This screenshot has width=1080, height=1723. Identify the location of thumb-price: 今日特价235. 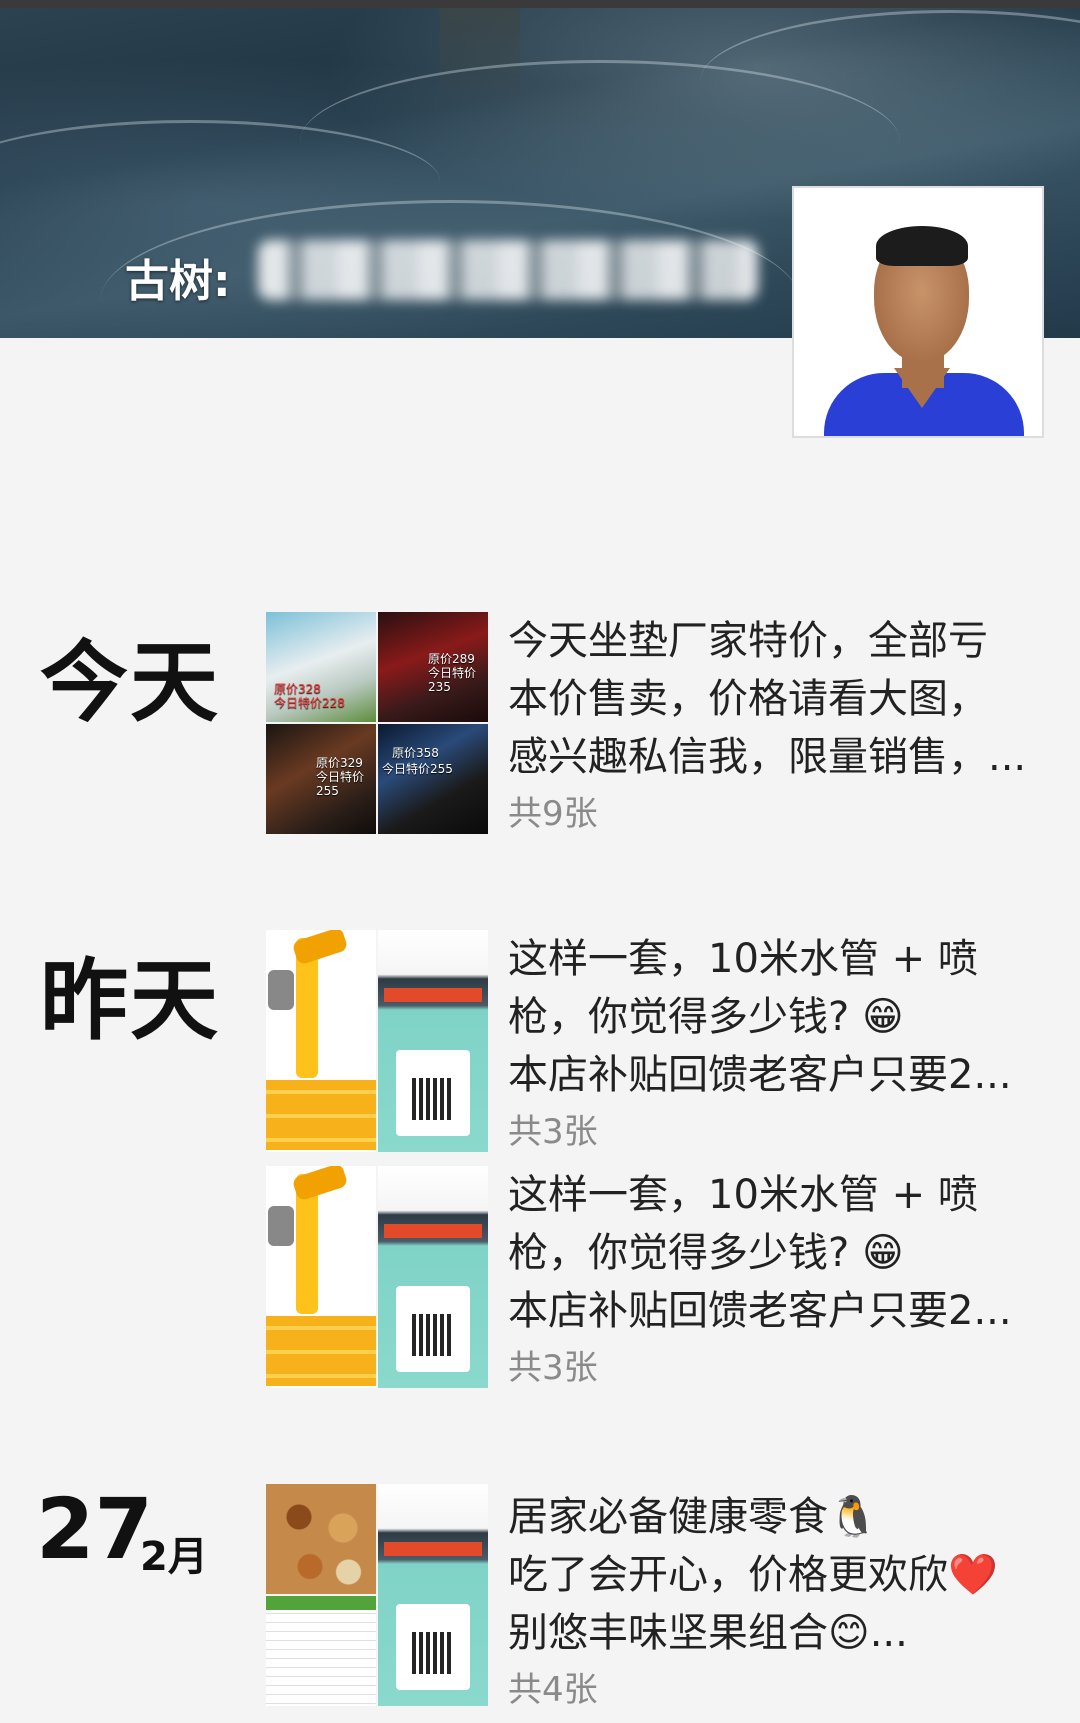
(452, 680).